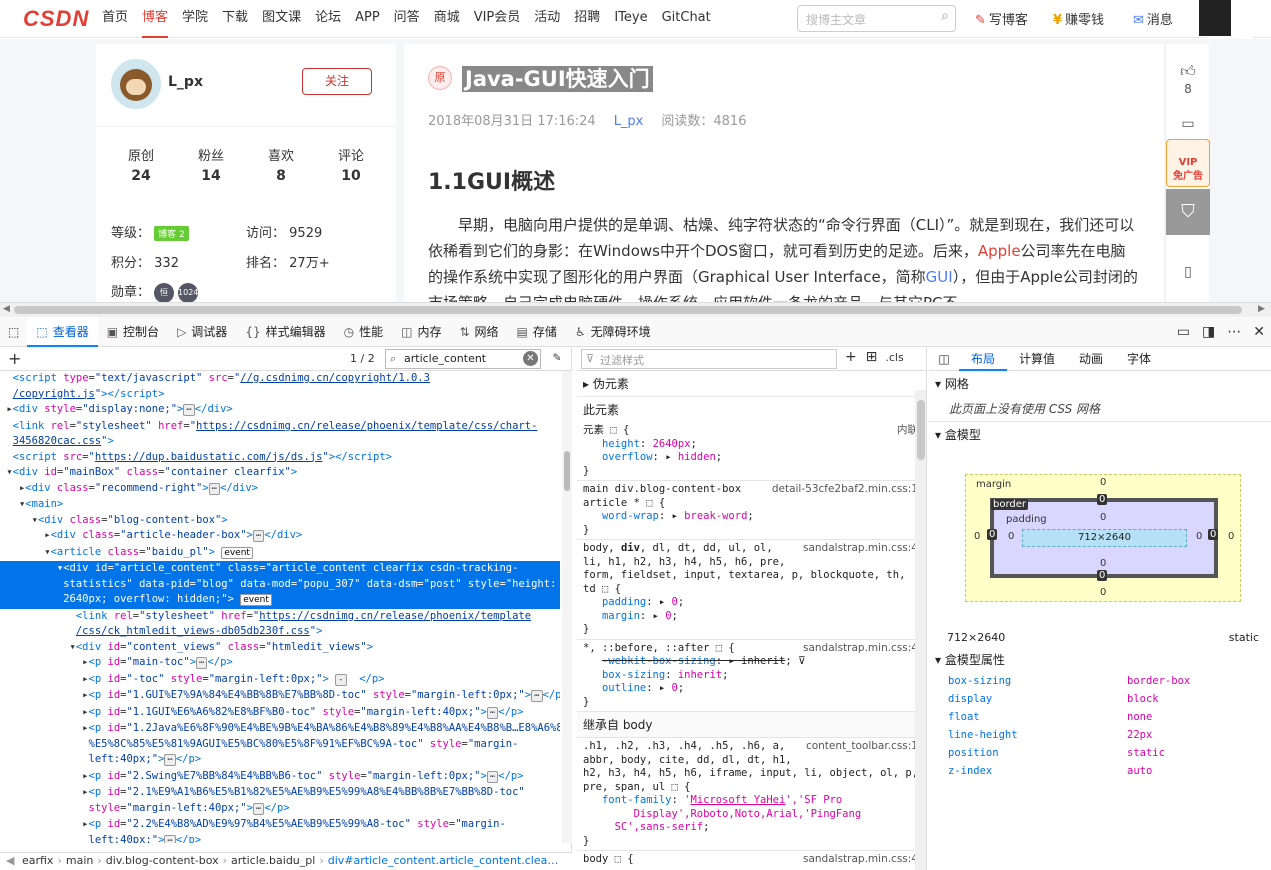  I want to click on nav-item-4: 图文课, so click(281, 19).